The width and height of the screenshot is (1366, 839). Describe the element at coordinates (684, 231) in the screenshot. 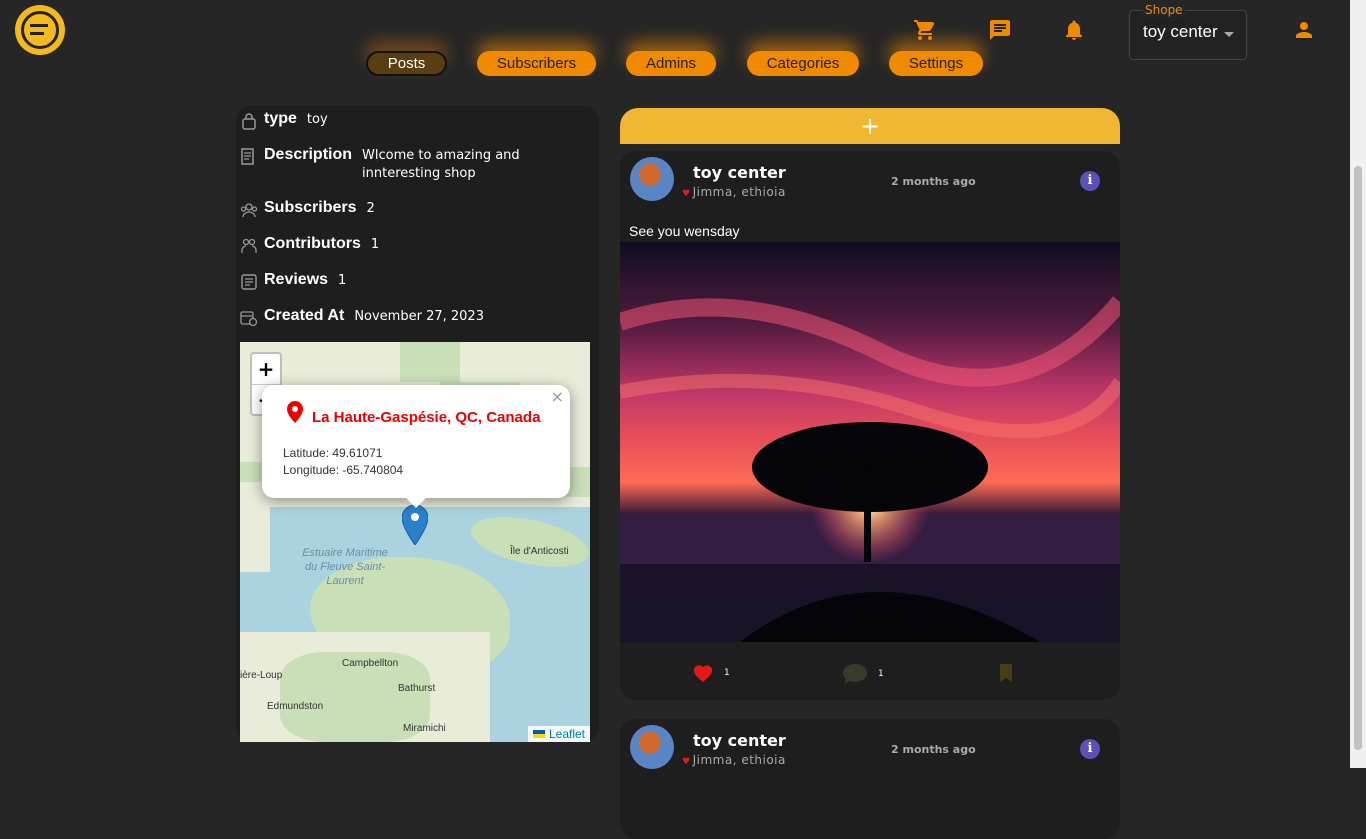

I see `post-text: See you wensday` at that location.